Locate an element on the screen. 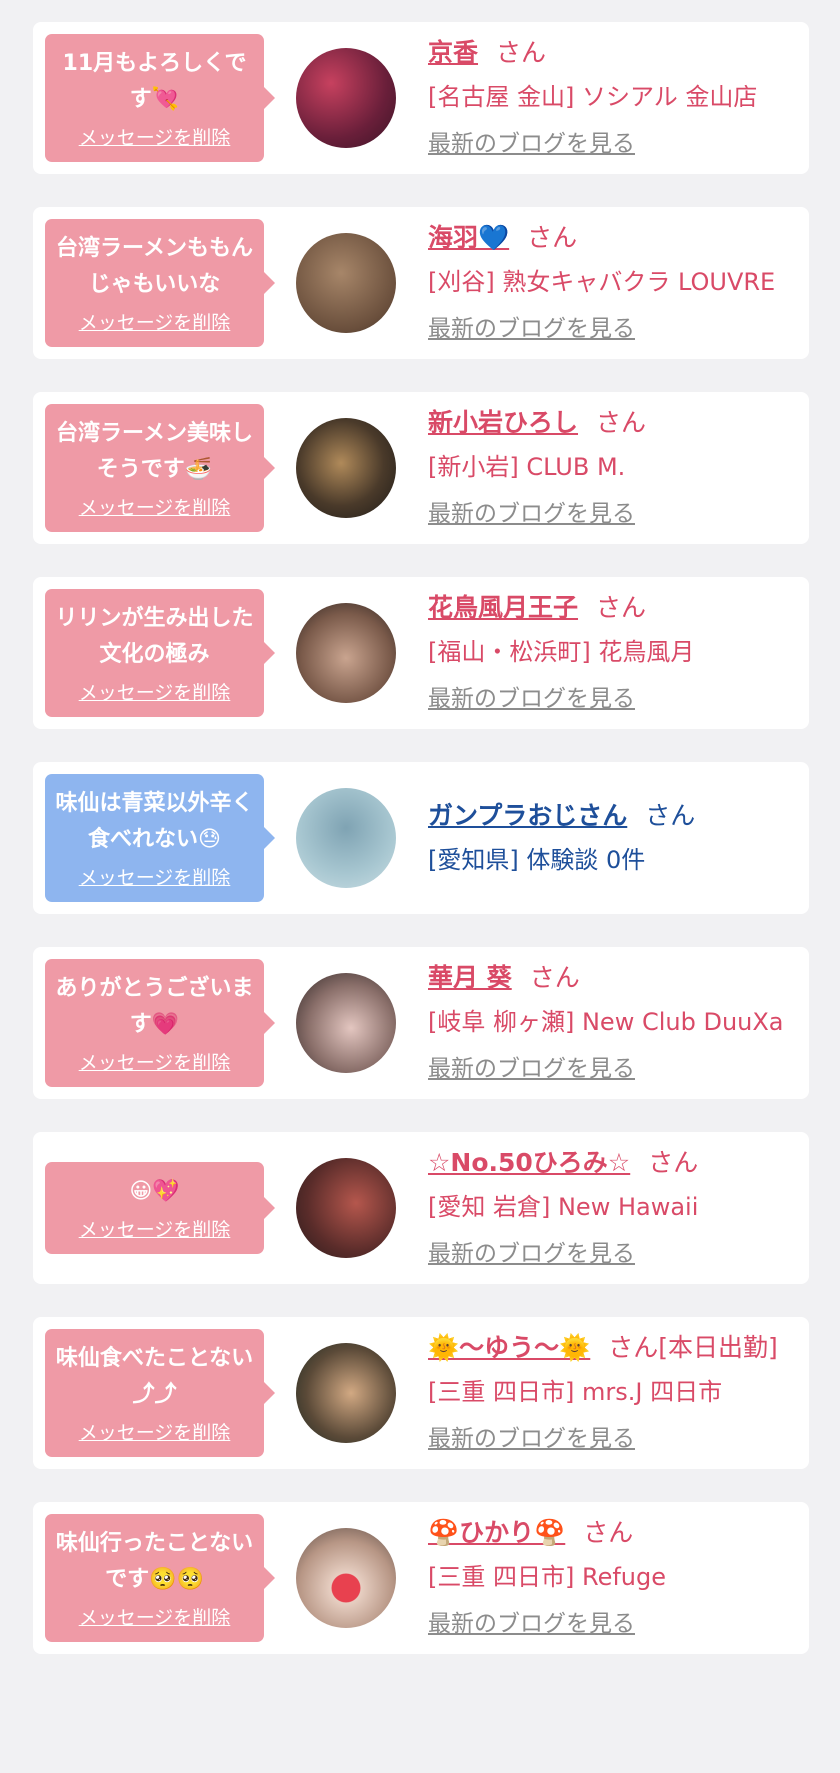 Image resolution: width=840 pixels, height=1773 pixels. name-line: ガンプラおじさん さん is located at coordinates (614, 816).